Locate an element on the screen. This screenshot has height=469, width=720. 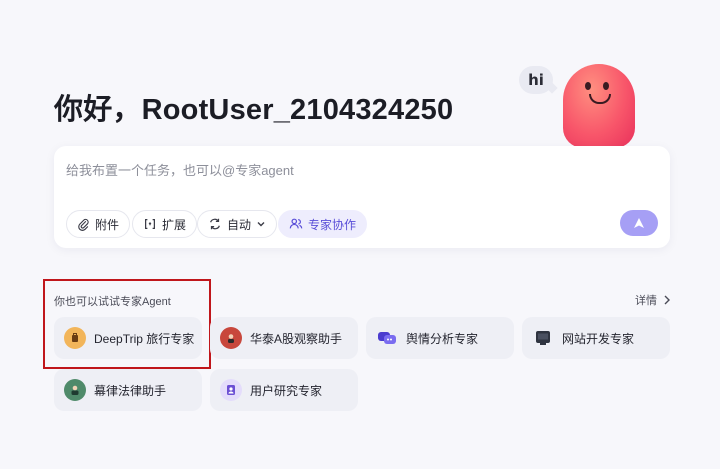
agent-card-sentiment: 舆情分析专家 is located at coordinates (440, 338).